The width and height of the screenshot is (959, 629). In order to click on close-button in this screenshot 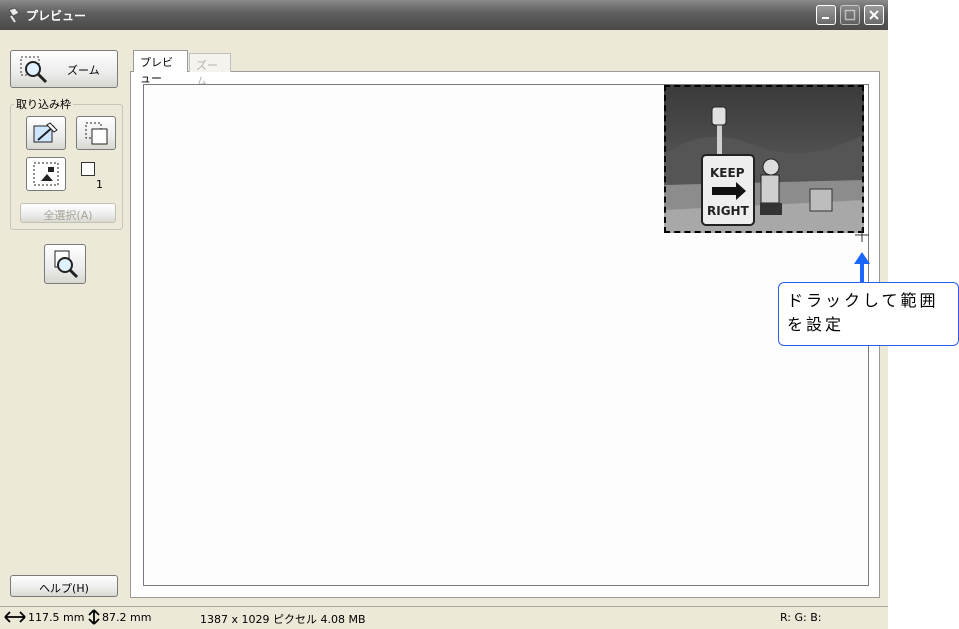, I will do `click(874, 15)`.